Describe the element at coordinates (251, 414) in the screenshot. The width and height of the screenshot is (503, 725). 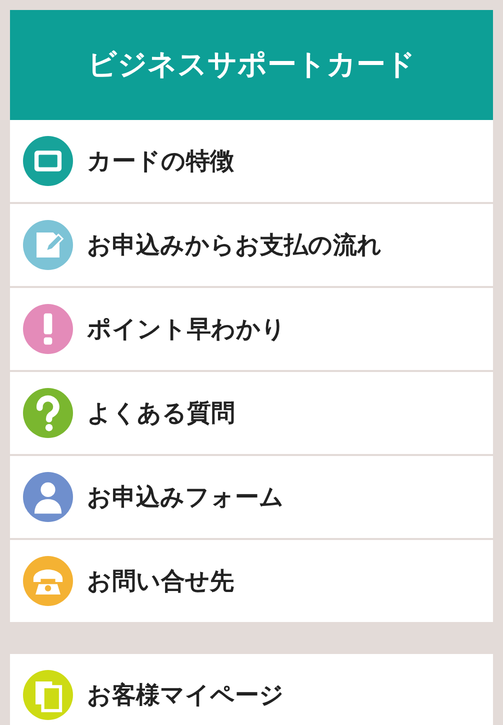
I see `menu-item: よくある質問` at that location.